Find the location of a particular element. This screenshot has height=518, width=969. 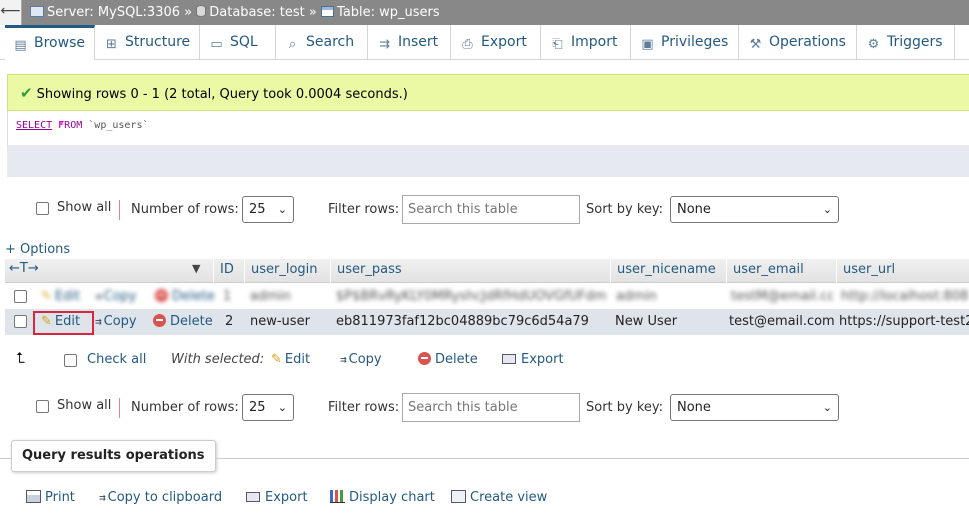

cell-user-url: https://support-test2.or is located at coordinates (904, 321).